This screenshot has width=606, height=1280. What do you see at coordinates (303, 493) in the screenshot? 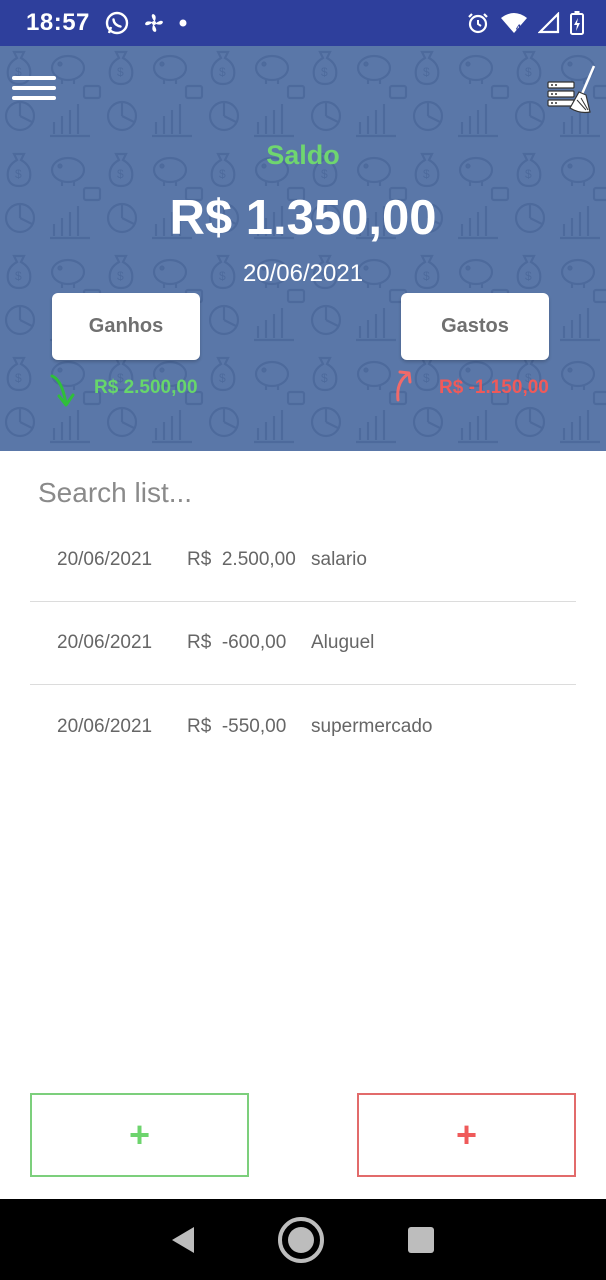
I see `search-input` at bounding box center [303, 493].